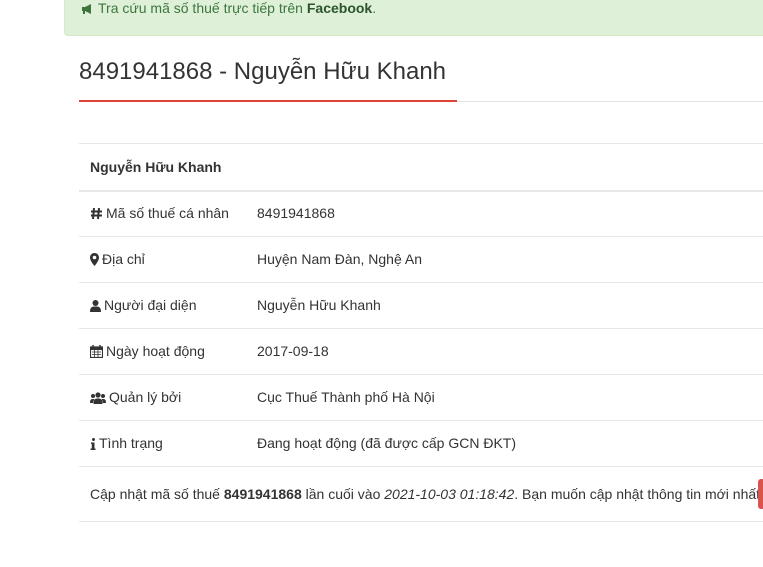 This screenshot has height=567, width=763. Describe the element at coordinates (123, 259) in the screenshot. I see `address-label: Địa chỉ` at that location.